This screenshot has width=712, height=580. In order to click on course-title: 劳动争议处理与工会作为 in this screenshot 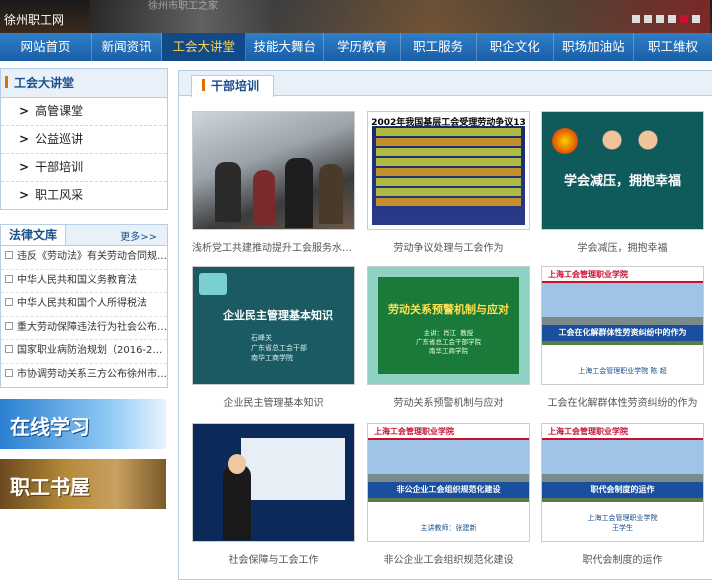, I will do `click(448, 246)`.